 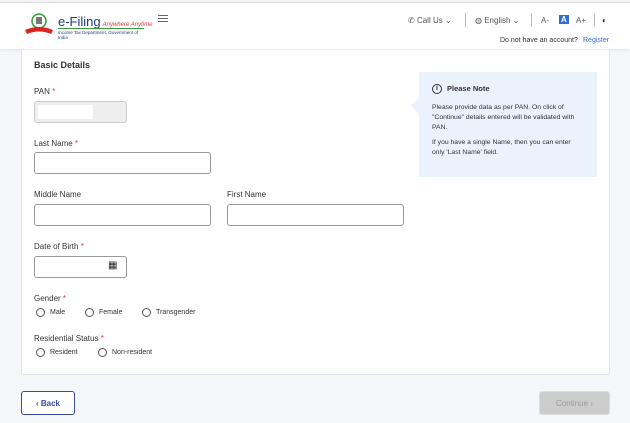 I want to click on last-name-label: Last Name *, so click(x=56, y=143).